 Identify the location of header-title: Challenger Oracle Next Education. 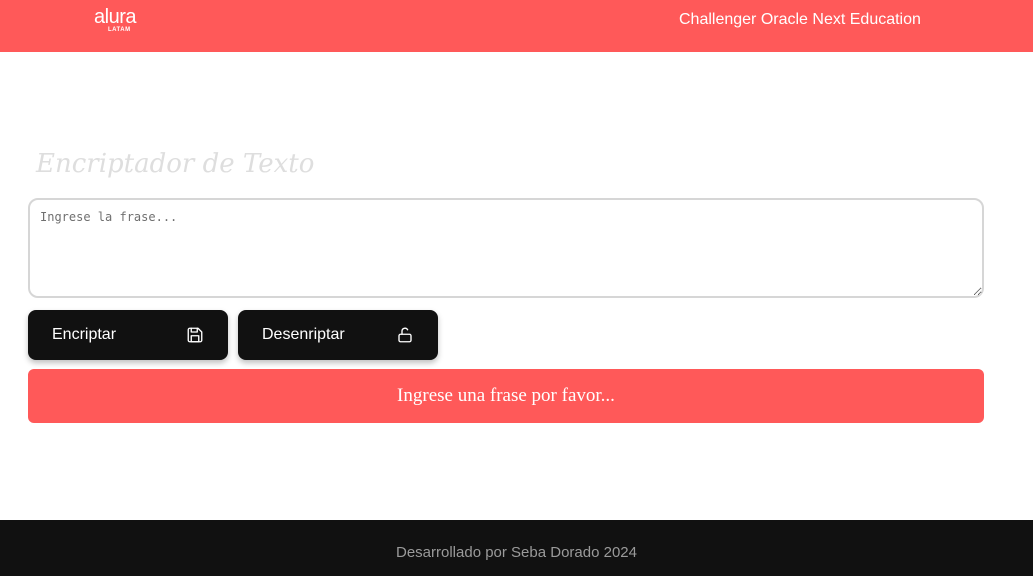
(800, 19).